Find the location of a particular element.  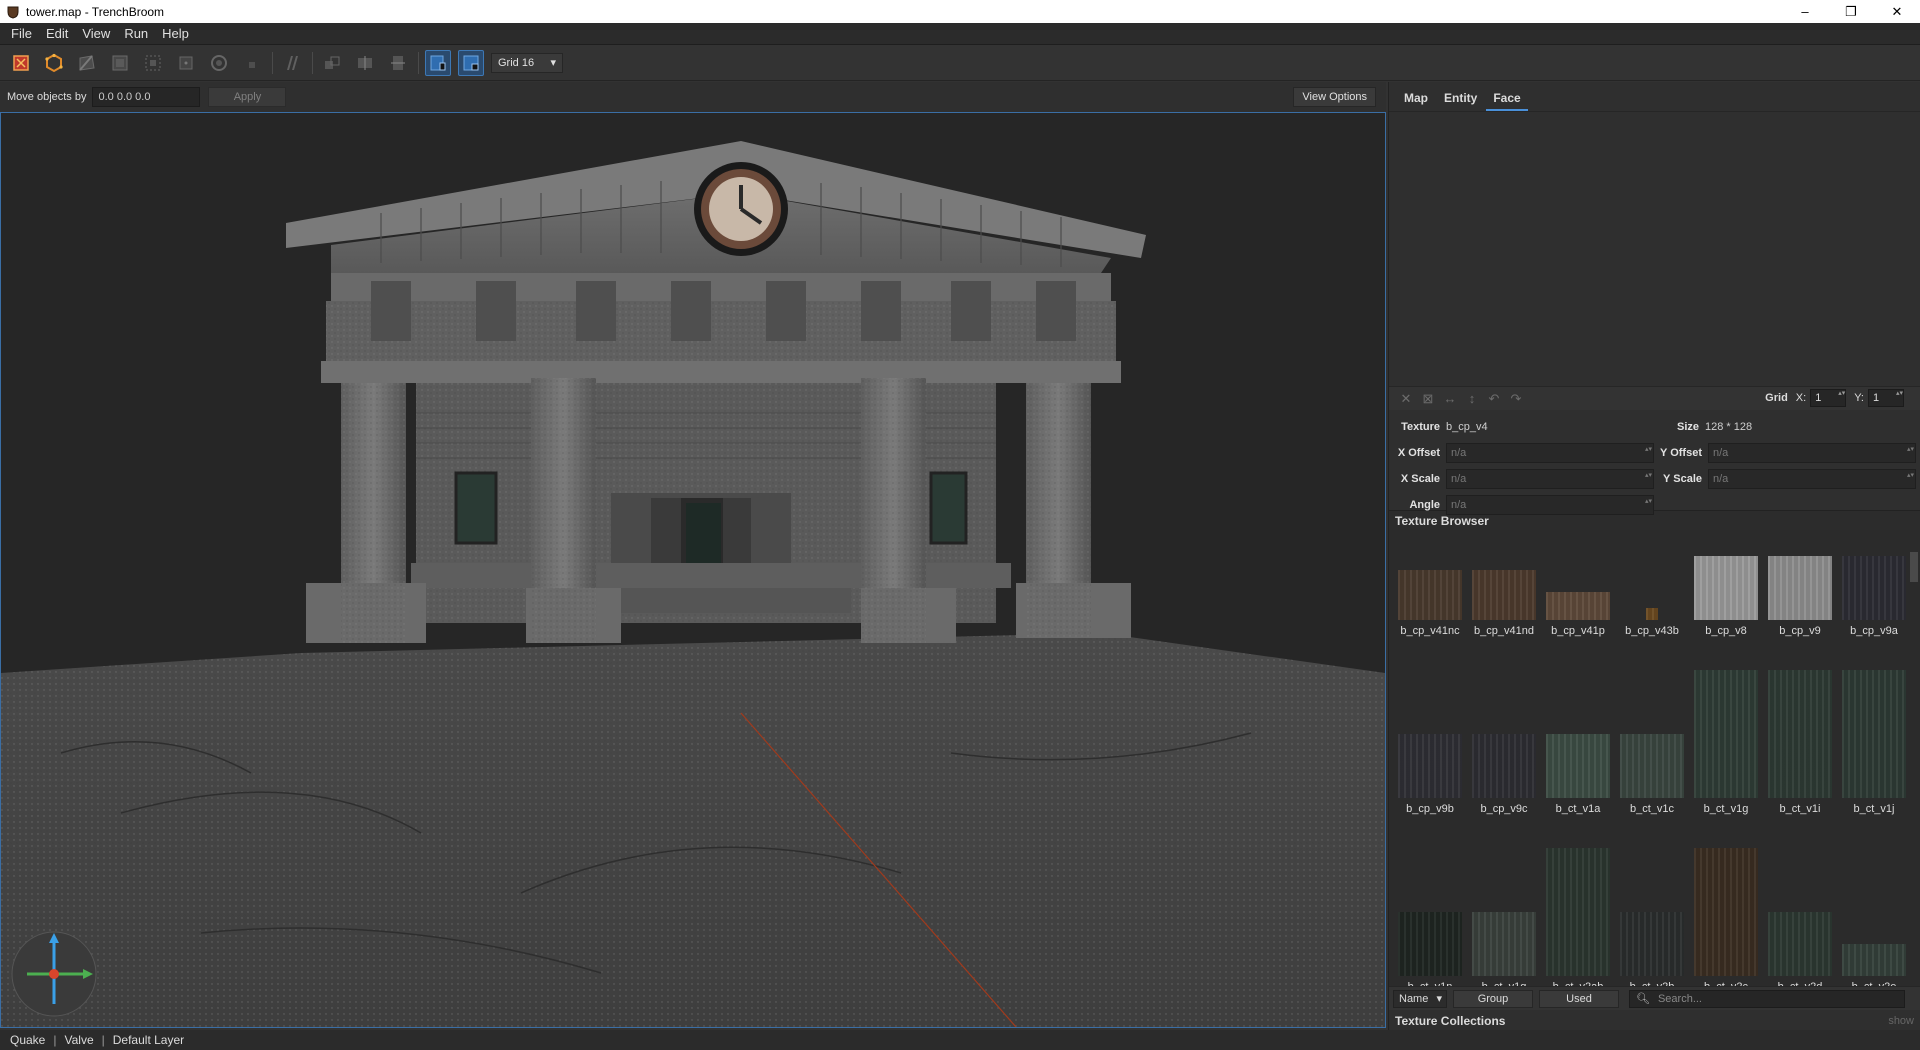

scrollbar-thumb is located at coordinates (1914, 567).